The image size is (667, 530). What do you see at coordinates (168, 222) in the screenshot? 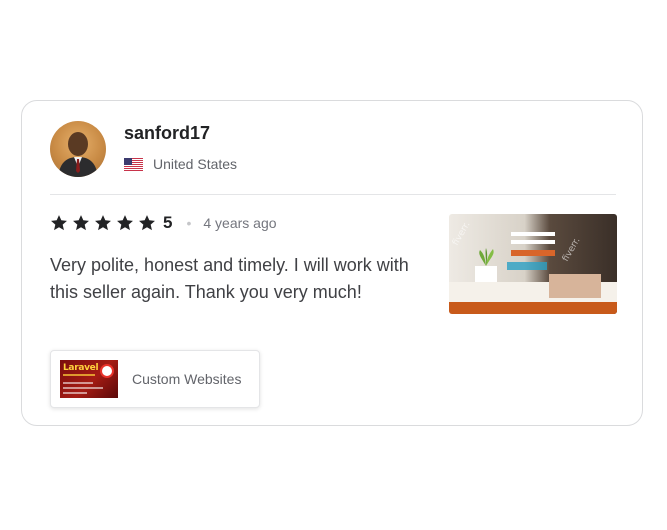
I see `rating-score: 5` at bounding box center [168, 222].